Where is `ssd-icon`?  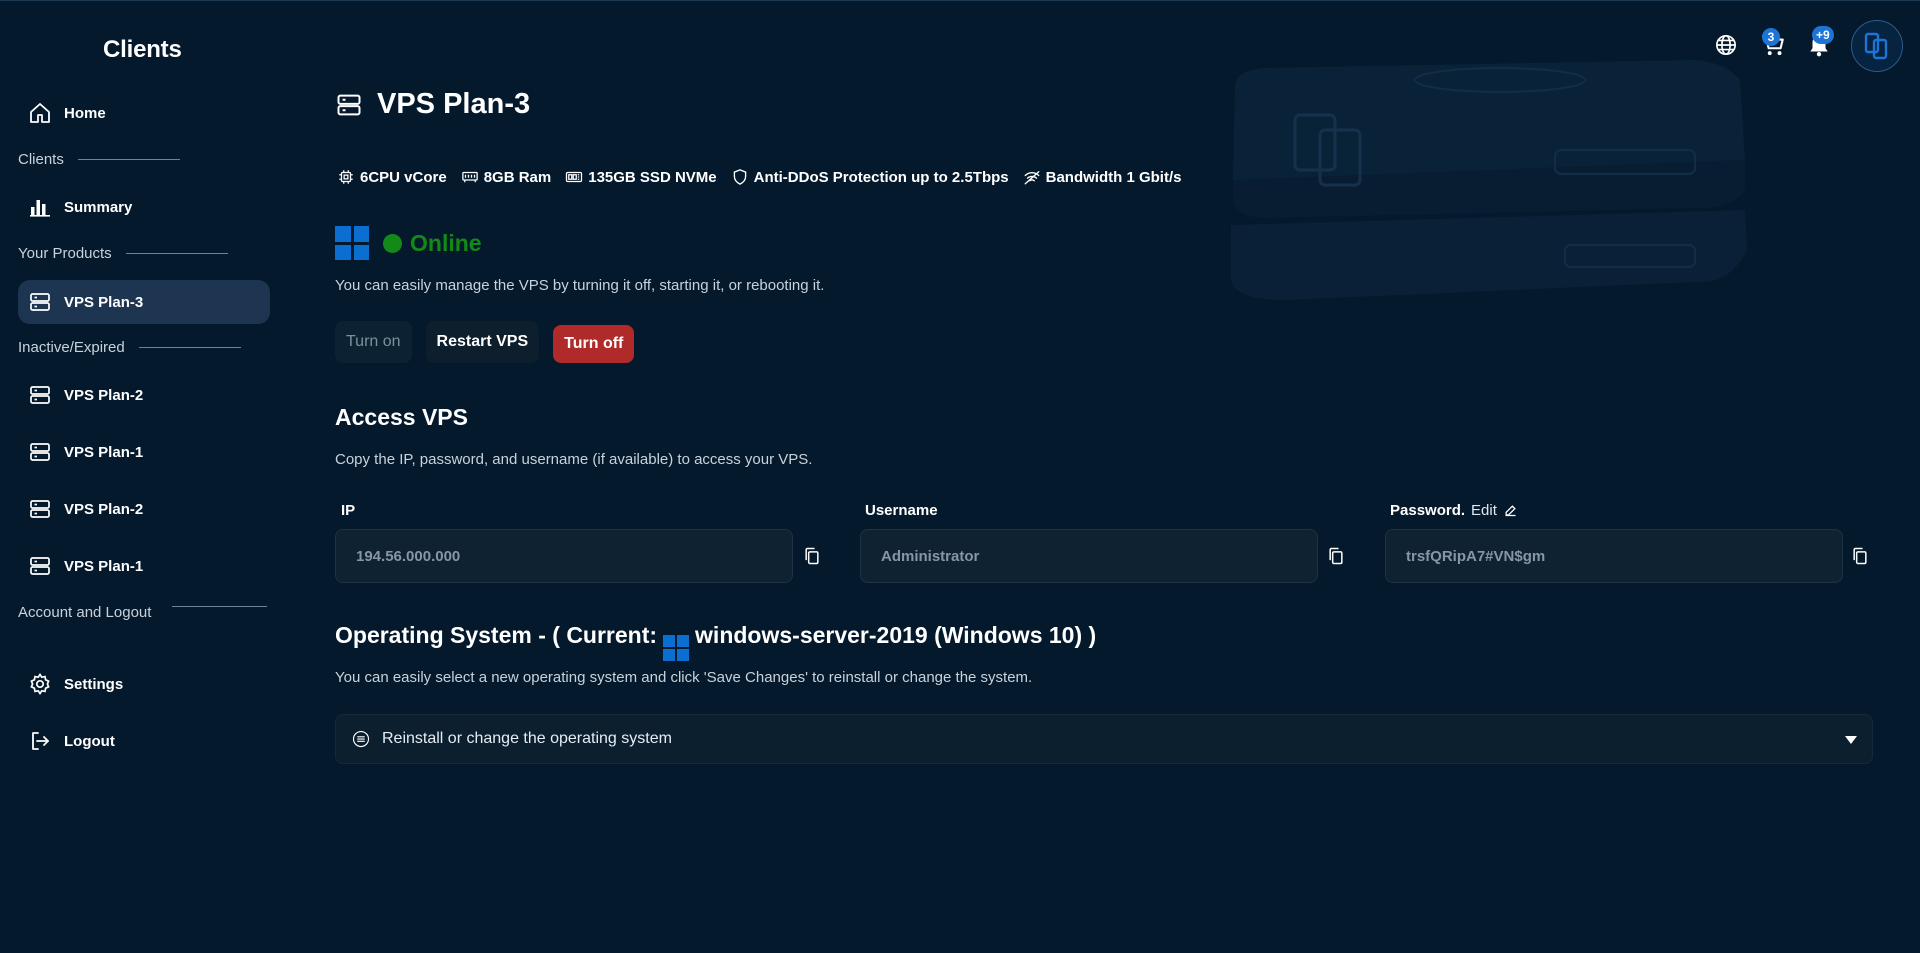
ssd-icon is located at coordinates (574, 177).